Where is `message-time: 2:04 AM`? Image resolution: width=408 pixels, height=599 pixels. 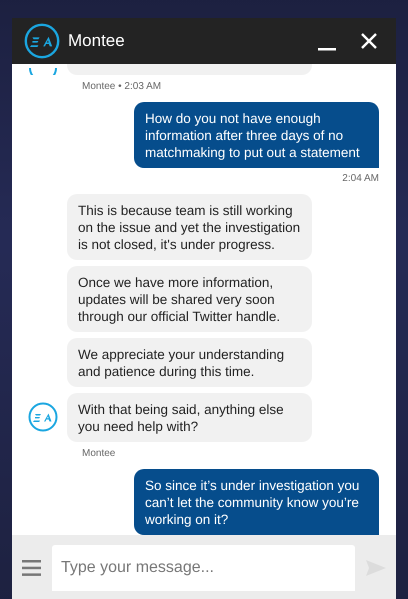
message-time: 2:04 AM is located at coordinates (360, 178).